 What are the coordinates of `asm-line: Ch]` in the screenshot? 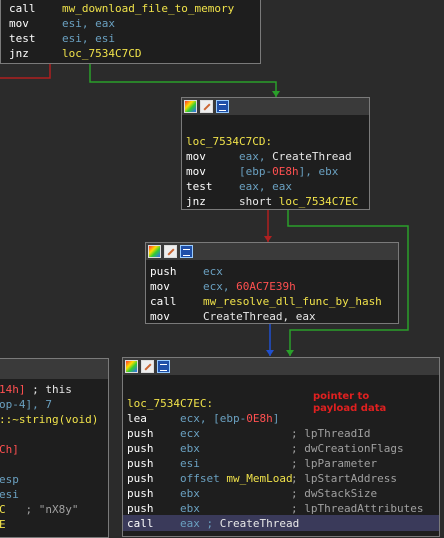 It's located at (9, 449).